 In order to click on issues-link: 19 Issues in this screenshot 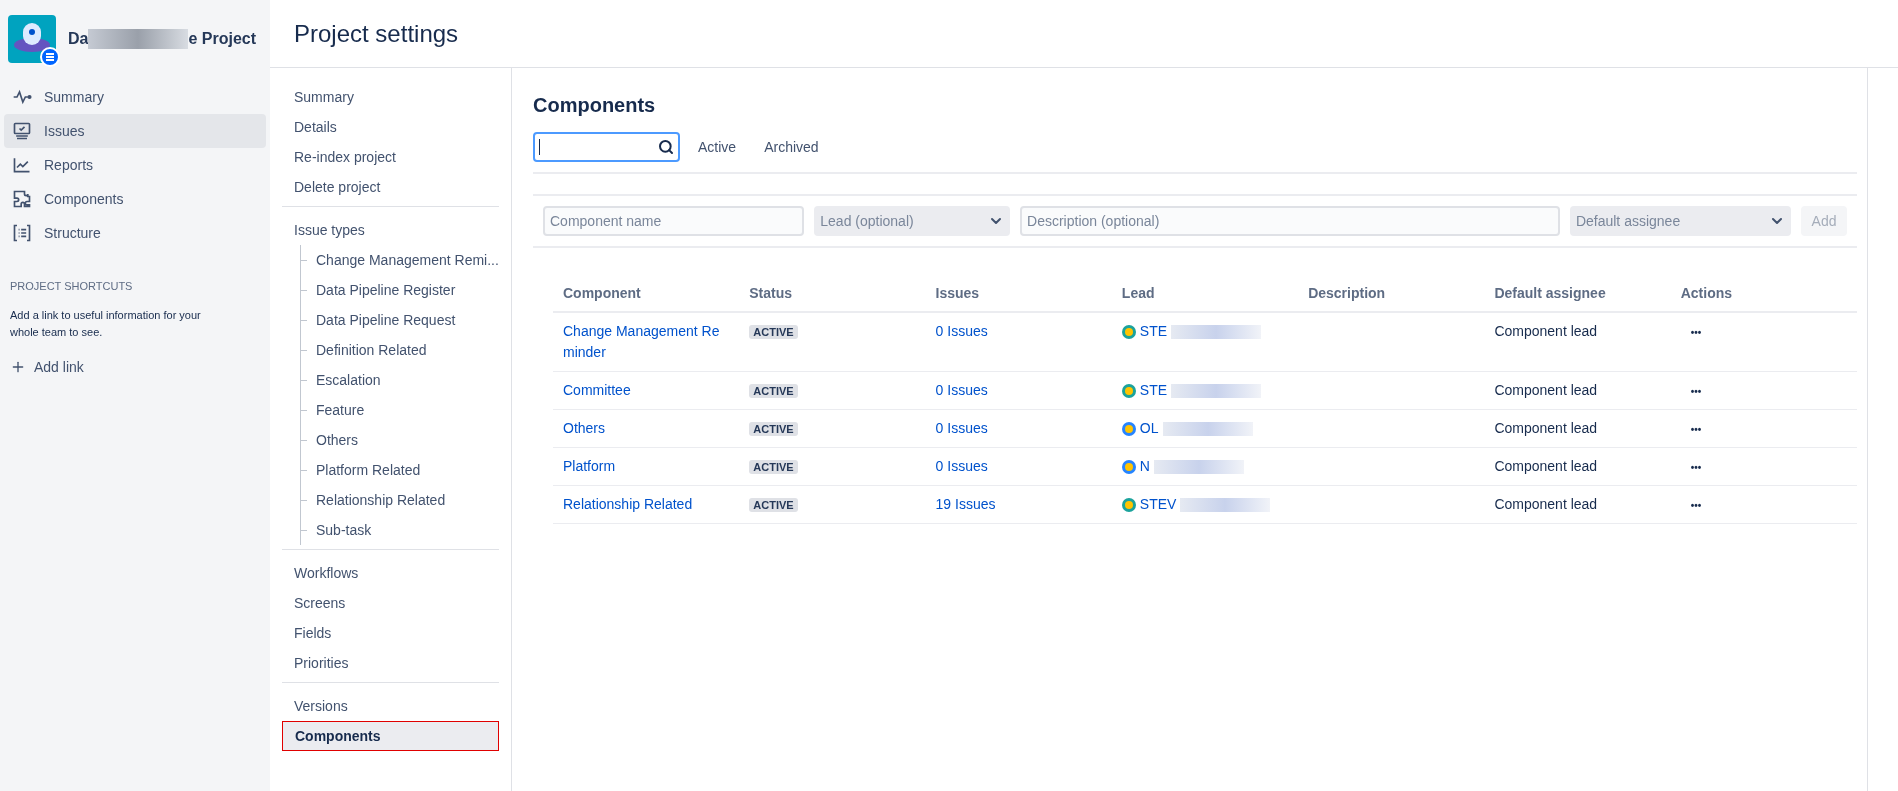, I will do `click(965, 504)`.